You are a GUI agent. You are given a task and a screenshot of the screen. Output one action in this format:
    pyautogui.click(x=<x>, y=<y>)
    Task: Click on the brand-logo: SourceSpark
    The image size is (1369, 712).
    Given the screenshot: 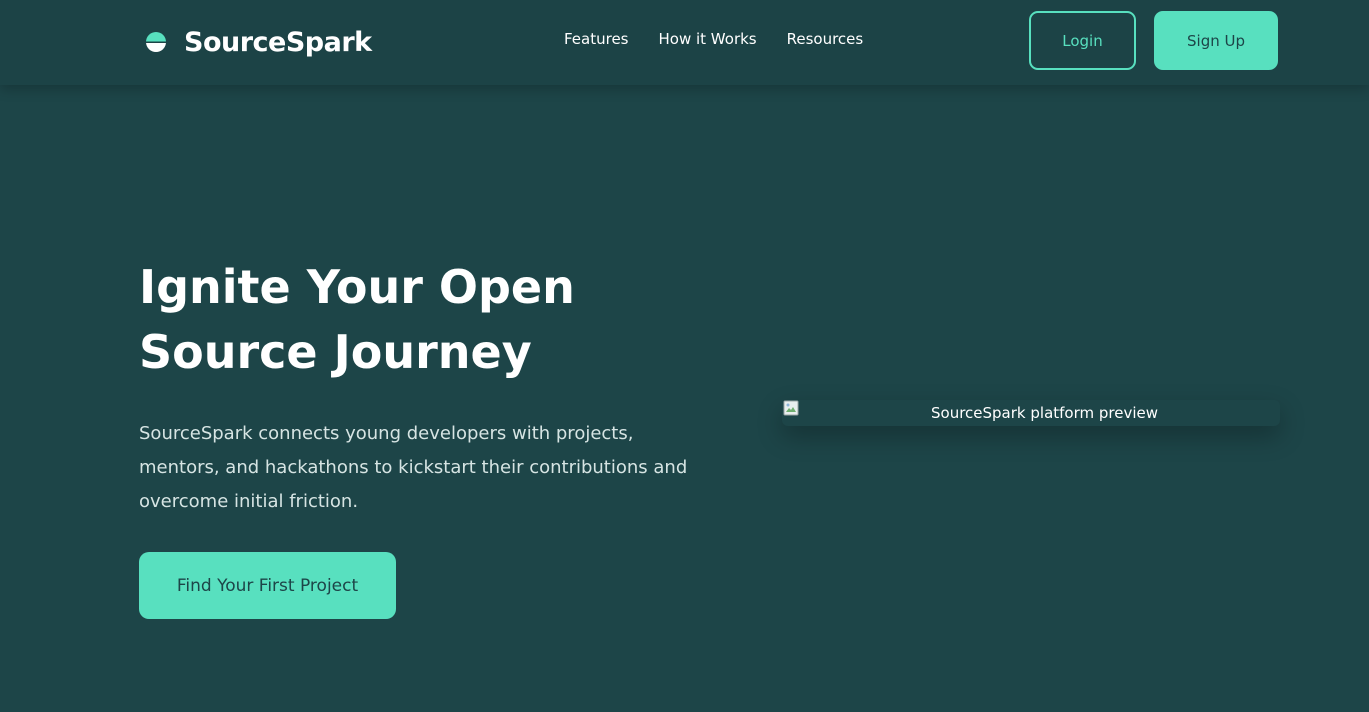 What is the action you would take?
    pyautogui.click(x=259, y=42)
    